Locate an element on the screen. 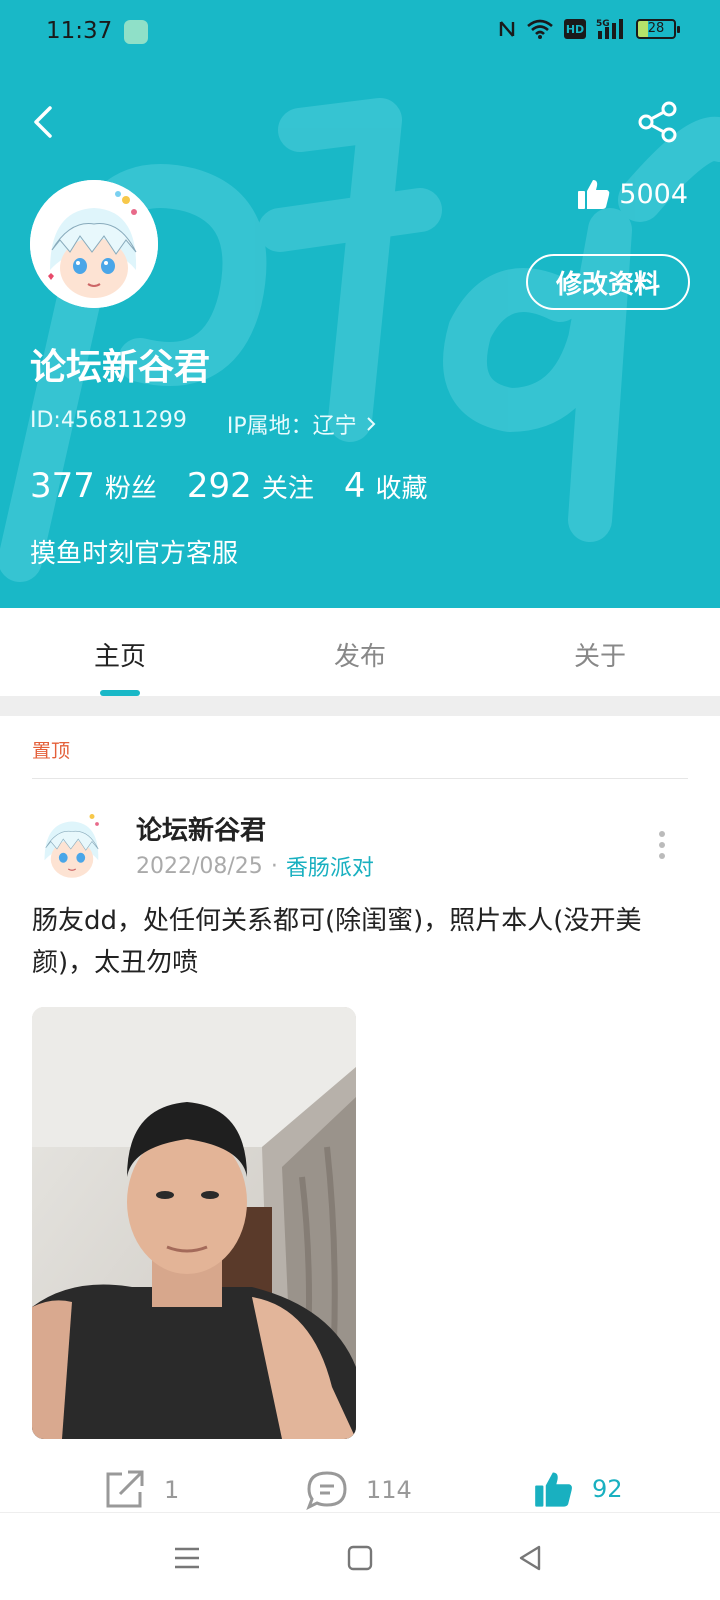  hd-icon: HD is located at coordinates (575, 29).